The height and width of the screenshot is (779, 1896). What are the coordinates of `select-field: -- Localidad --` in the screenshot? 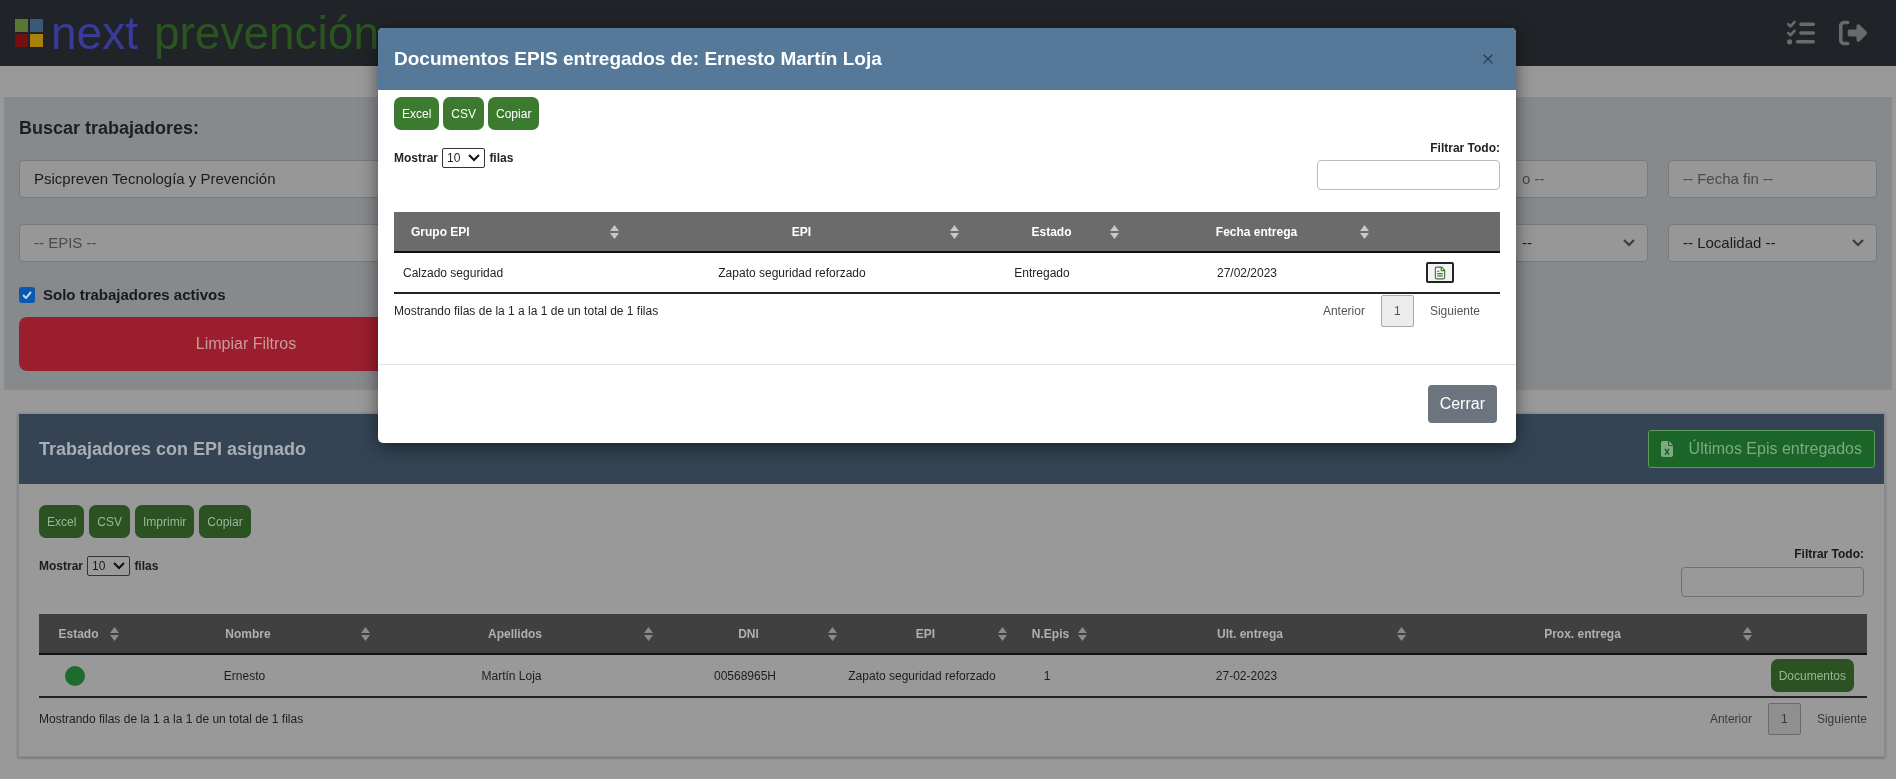 It's located at (1772, 243).